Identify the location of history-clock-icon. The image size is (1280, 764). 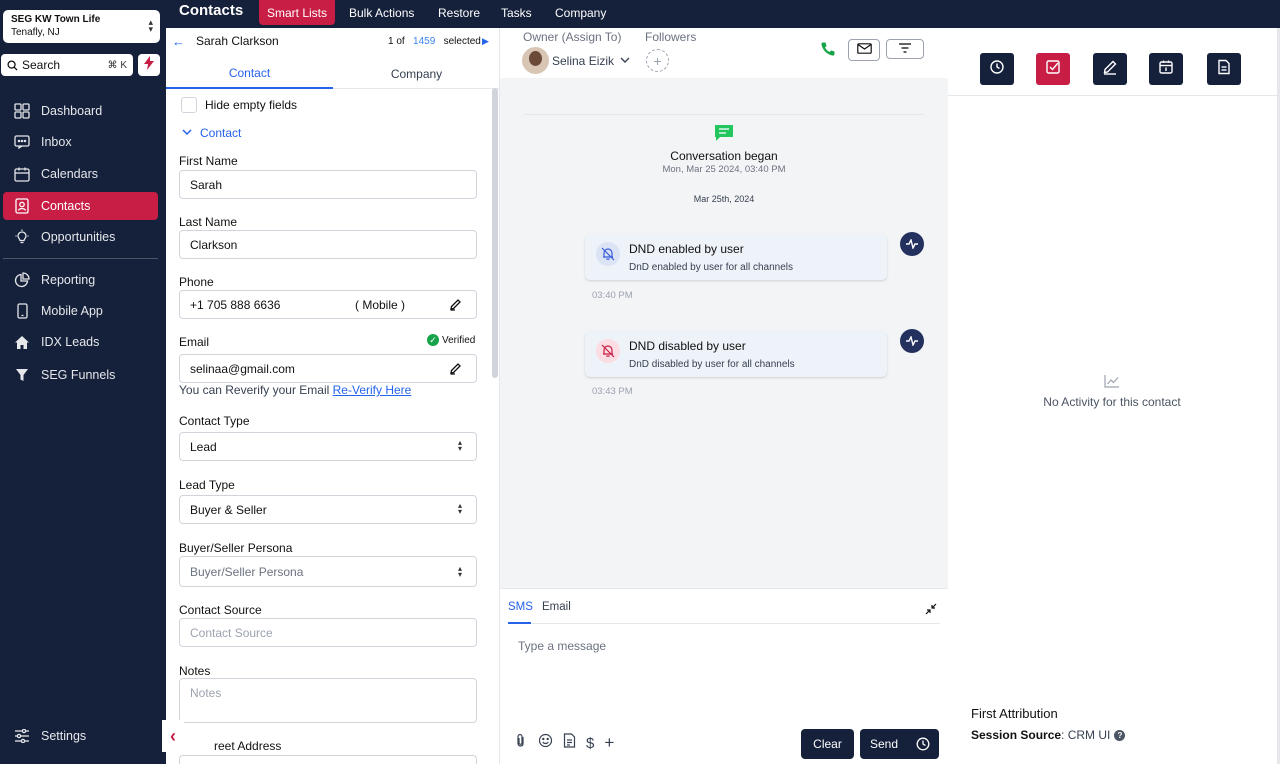
(997, 69).